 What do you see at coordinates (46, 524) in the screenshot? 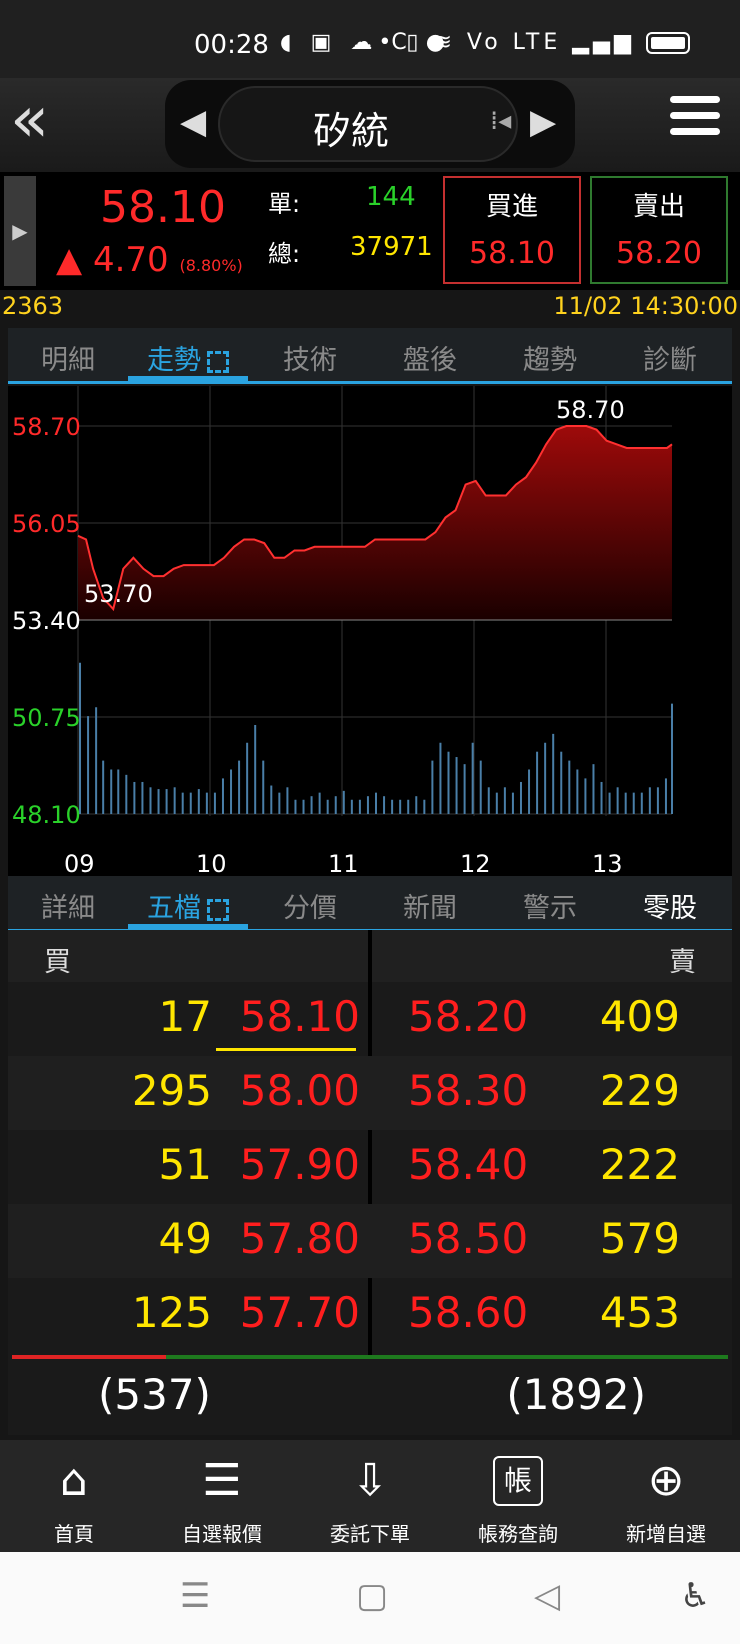
I see `y-tick-label: 56.05` at bounding box center [46, 524].